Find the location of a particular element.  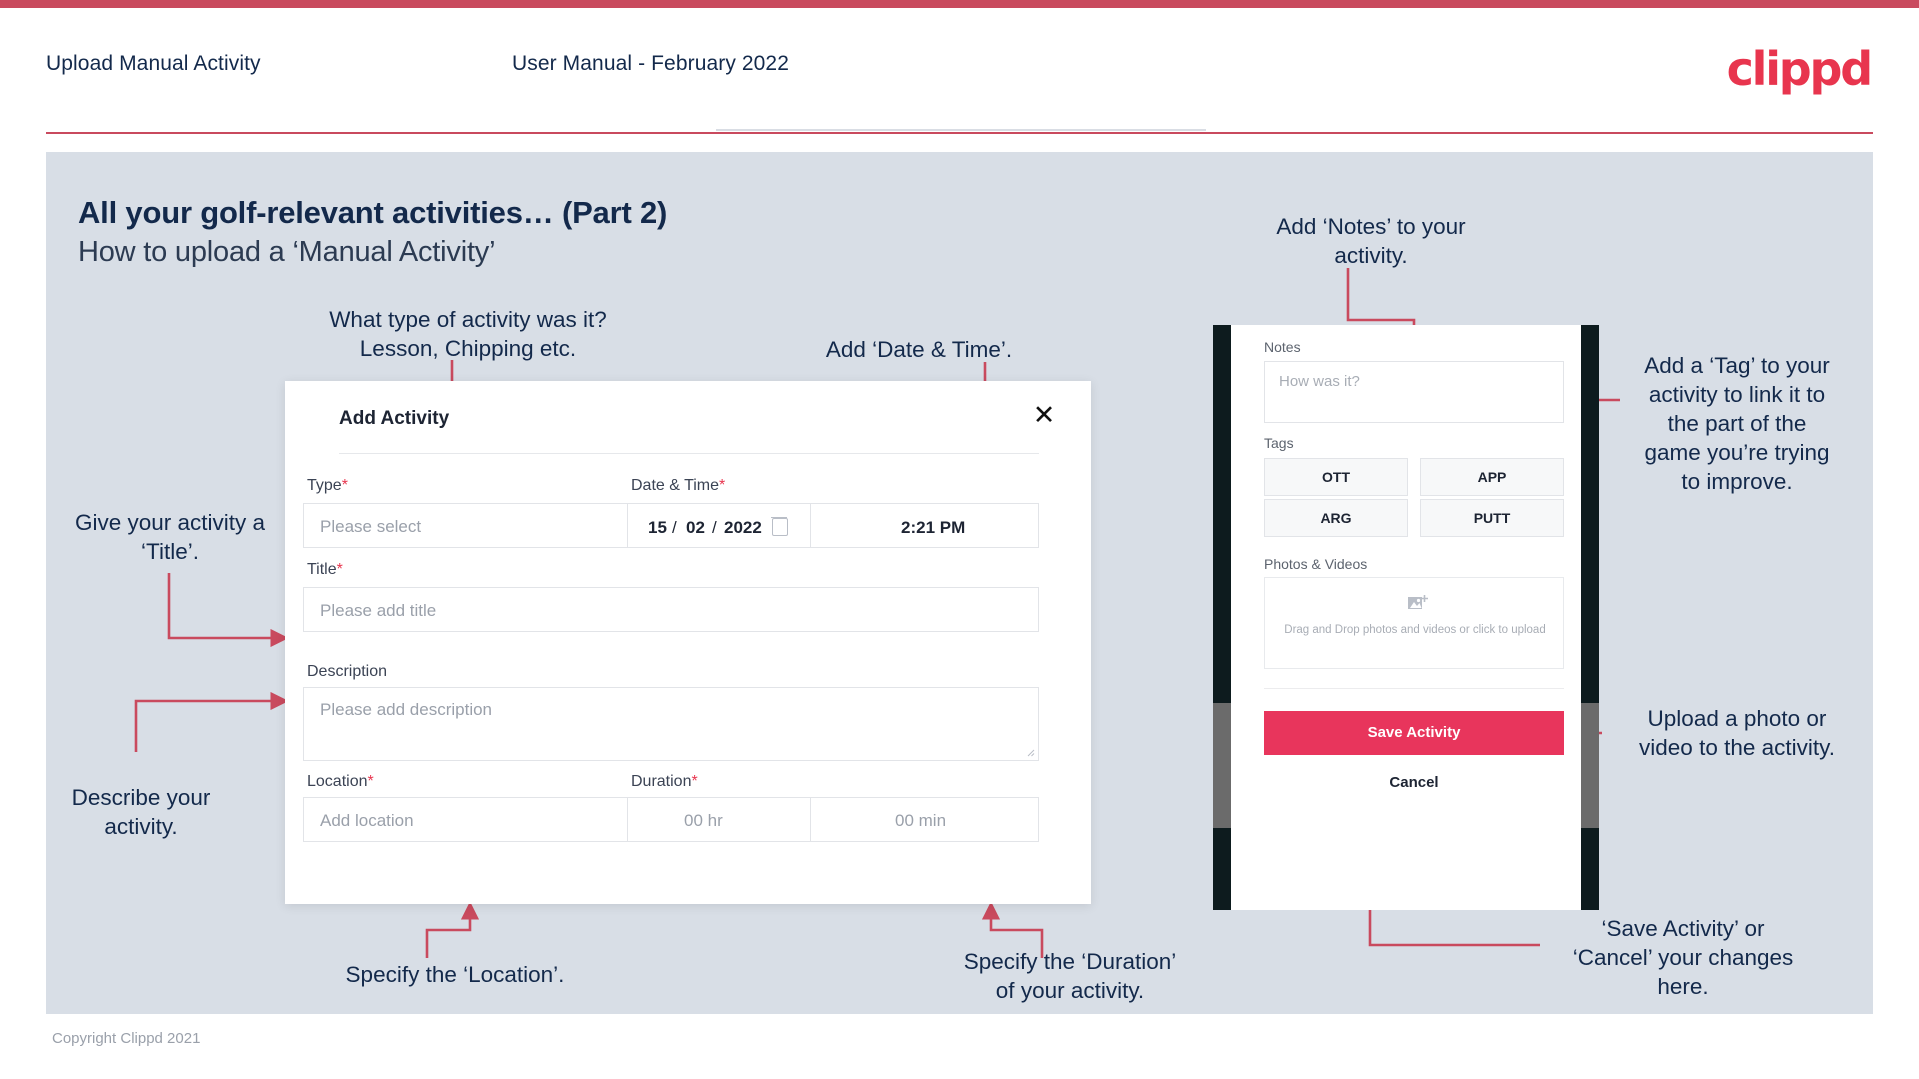

duration-label-text: Duration is located at coordinates (661, 781).